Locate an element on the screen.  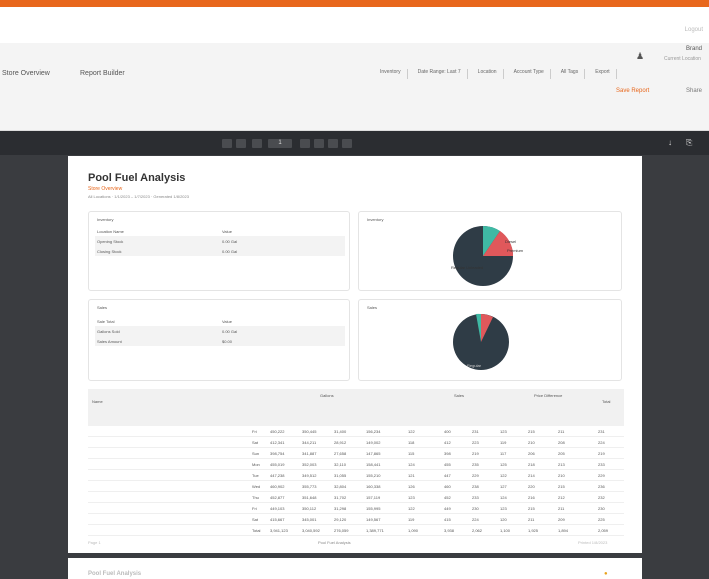
filter-tags: All Tags is located at coordinates (573, 74).